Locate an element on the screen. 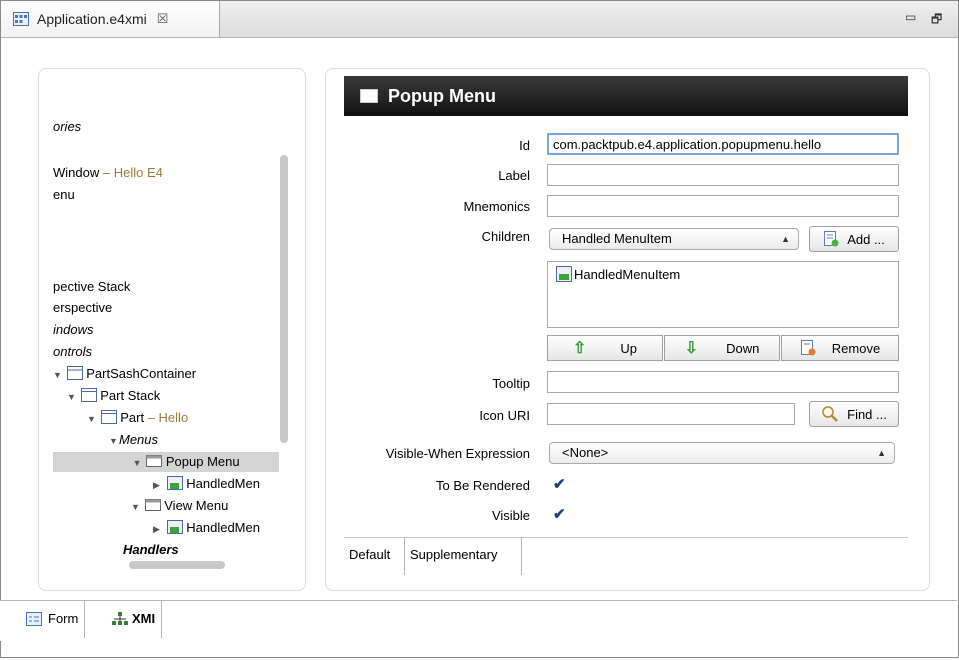 The image size is (959, 660). tooltip-field is located at coordinates (723, 382).